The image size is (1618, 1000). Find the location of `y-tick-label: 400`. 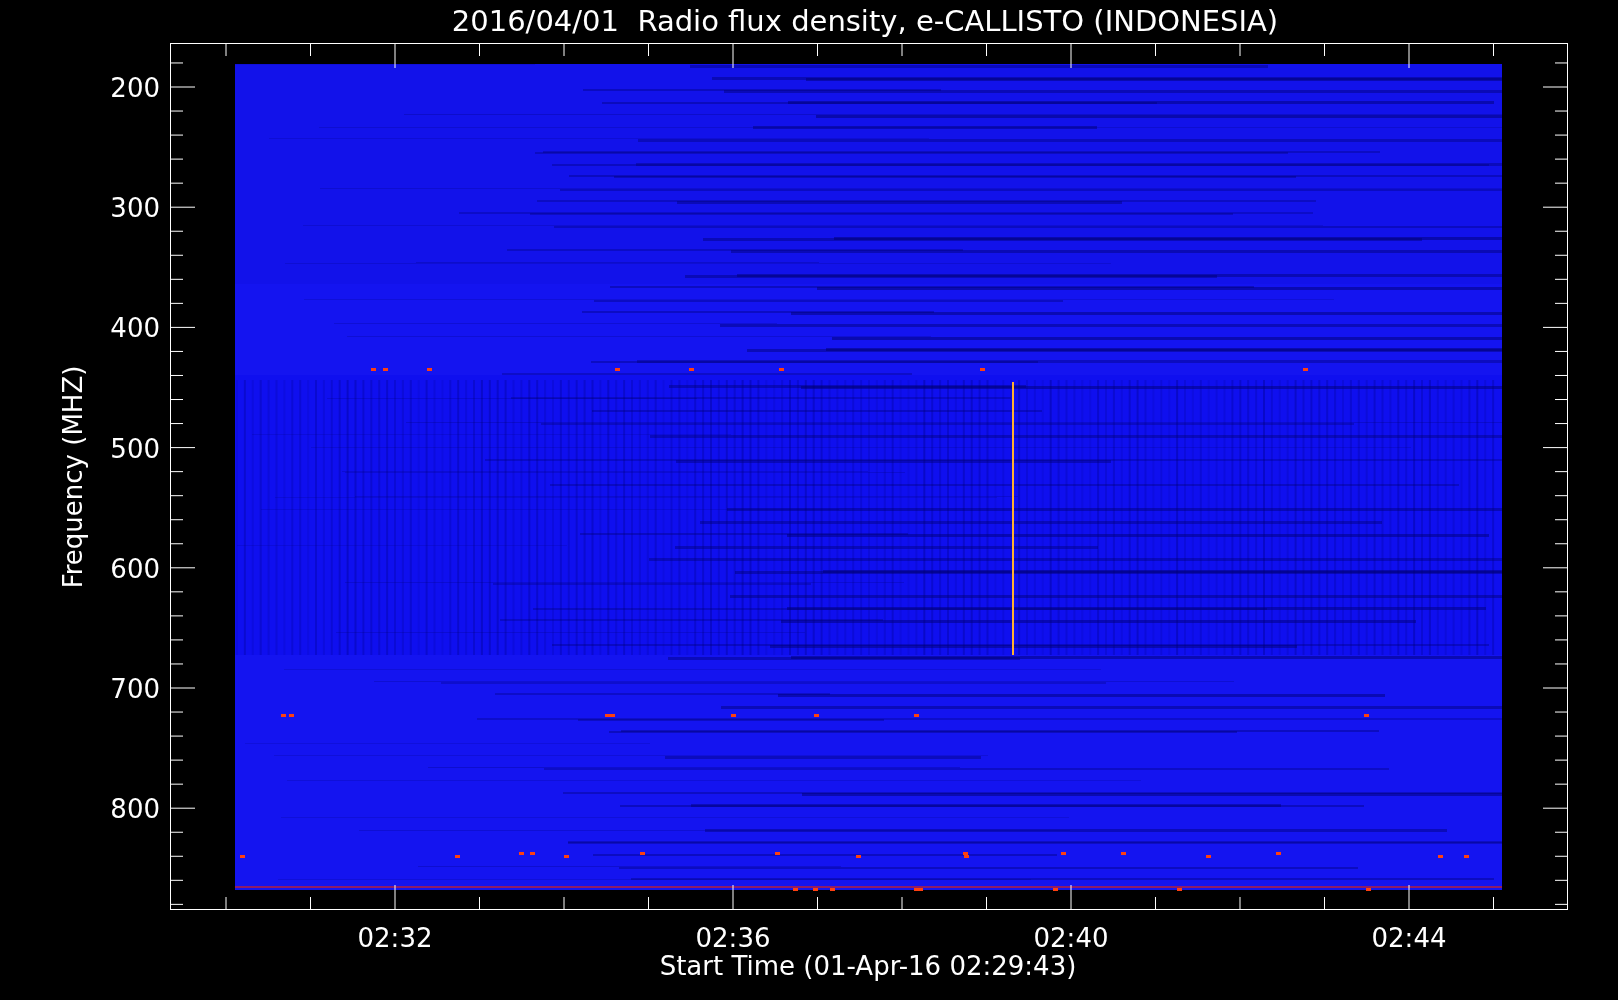

y-tick-label: 400 is located at coordinates (135, 328).